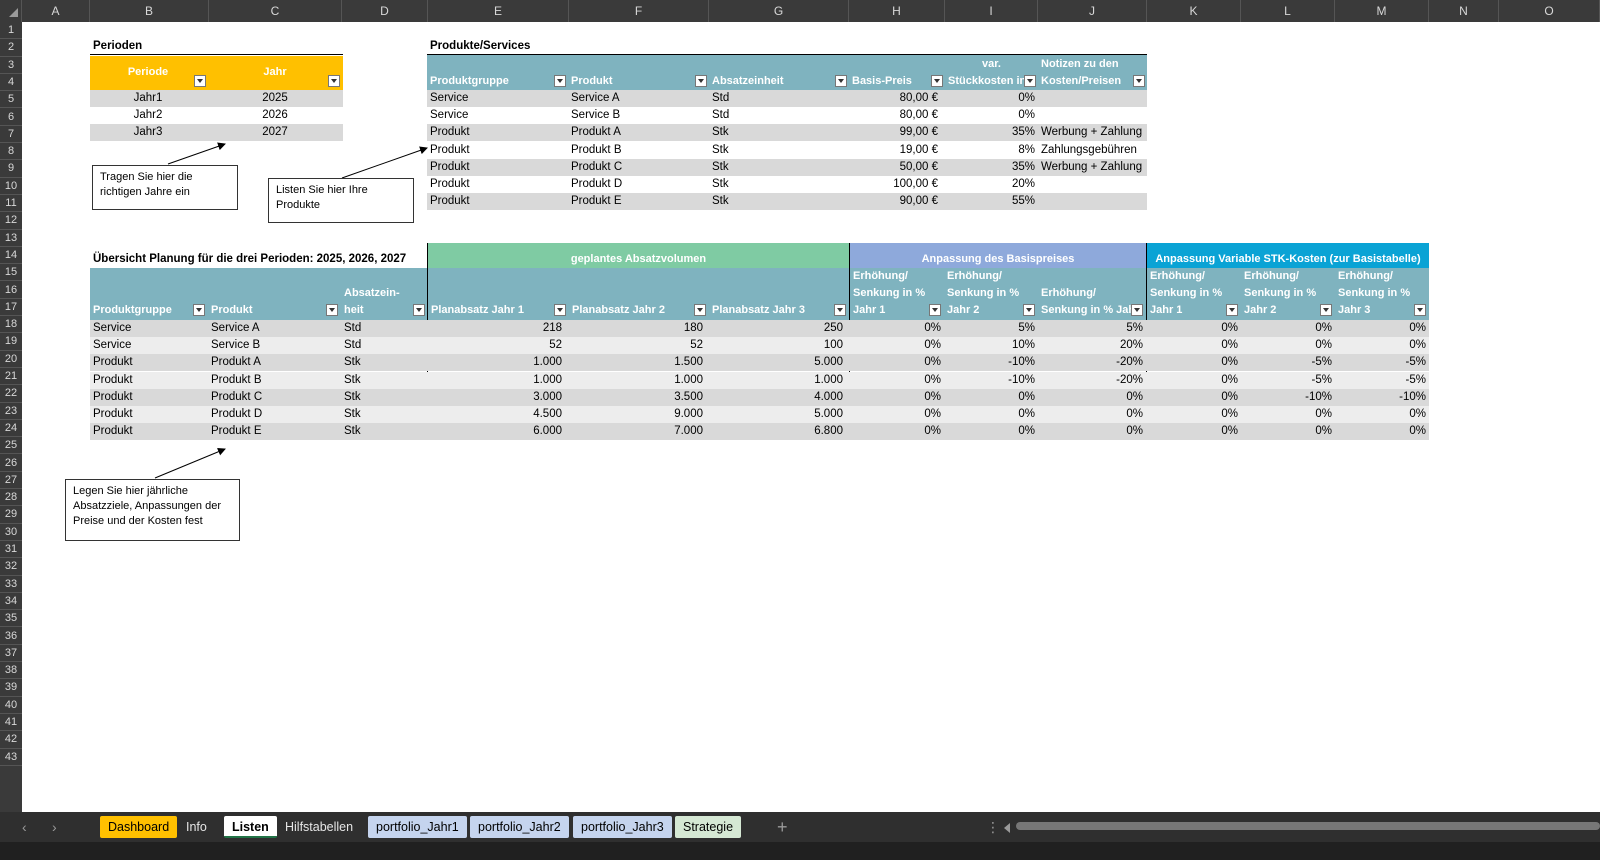 The width and height of the screenshot is (1600, 860). Describe the element at coordinates (11, 654) in the screenshot. I see `row-header: 37` at that location.